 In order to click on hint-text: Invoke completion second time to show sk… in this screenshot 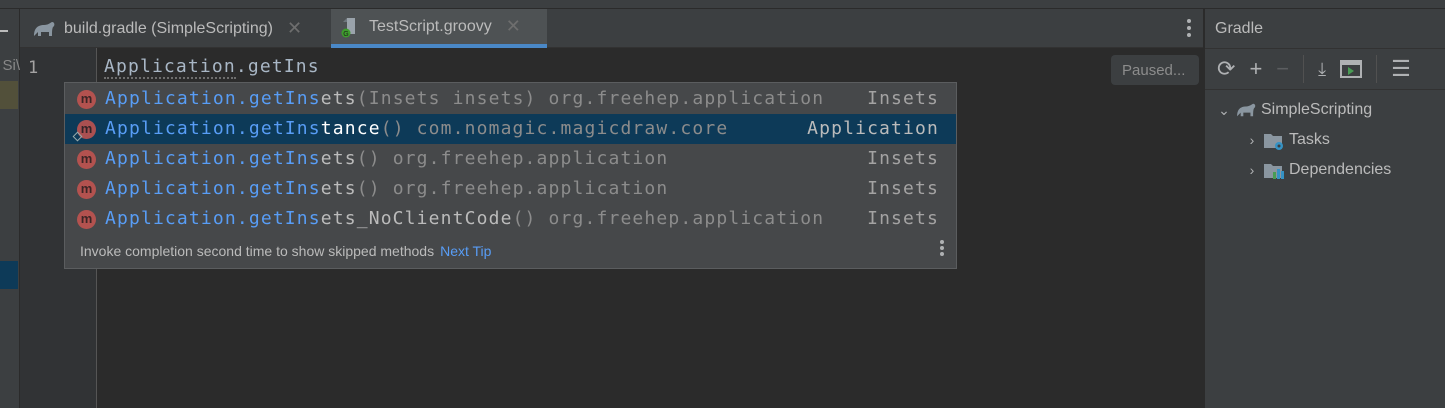, I will do `click(257, 251)`.